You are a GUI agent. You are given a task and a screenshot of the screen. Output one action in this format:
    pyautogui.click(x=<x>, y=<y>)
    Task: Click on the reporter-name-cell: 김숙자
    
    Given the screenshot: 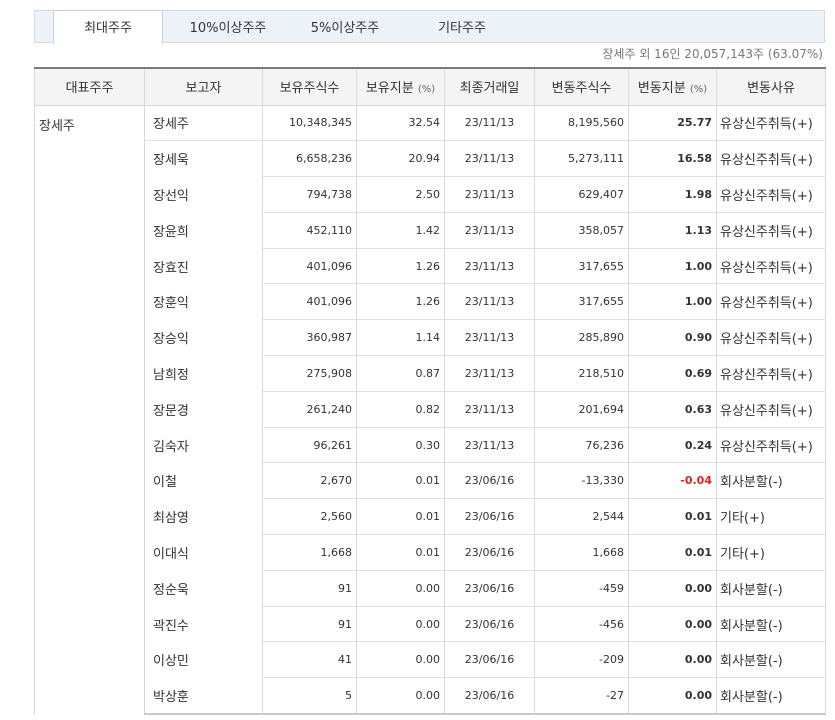 What is the action you would take?
    pyautogui.click(x=203, y=445)
    